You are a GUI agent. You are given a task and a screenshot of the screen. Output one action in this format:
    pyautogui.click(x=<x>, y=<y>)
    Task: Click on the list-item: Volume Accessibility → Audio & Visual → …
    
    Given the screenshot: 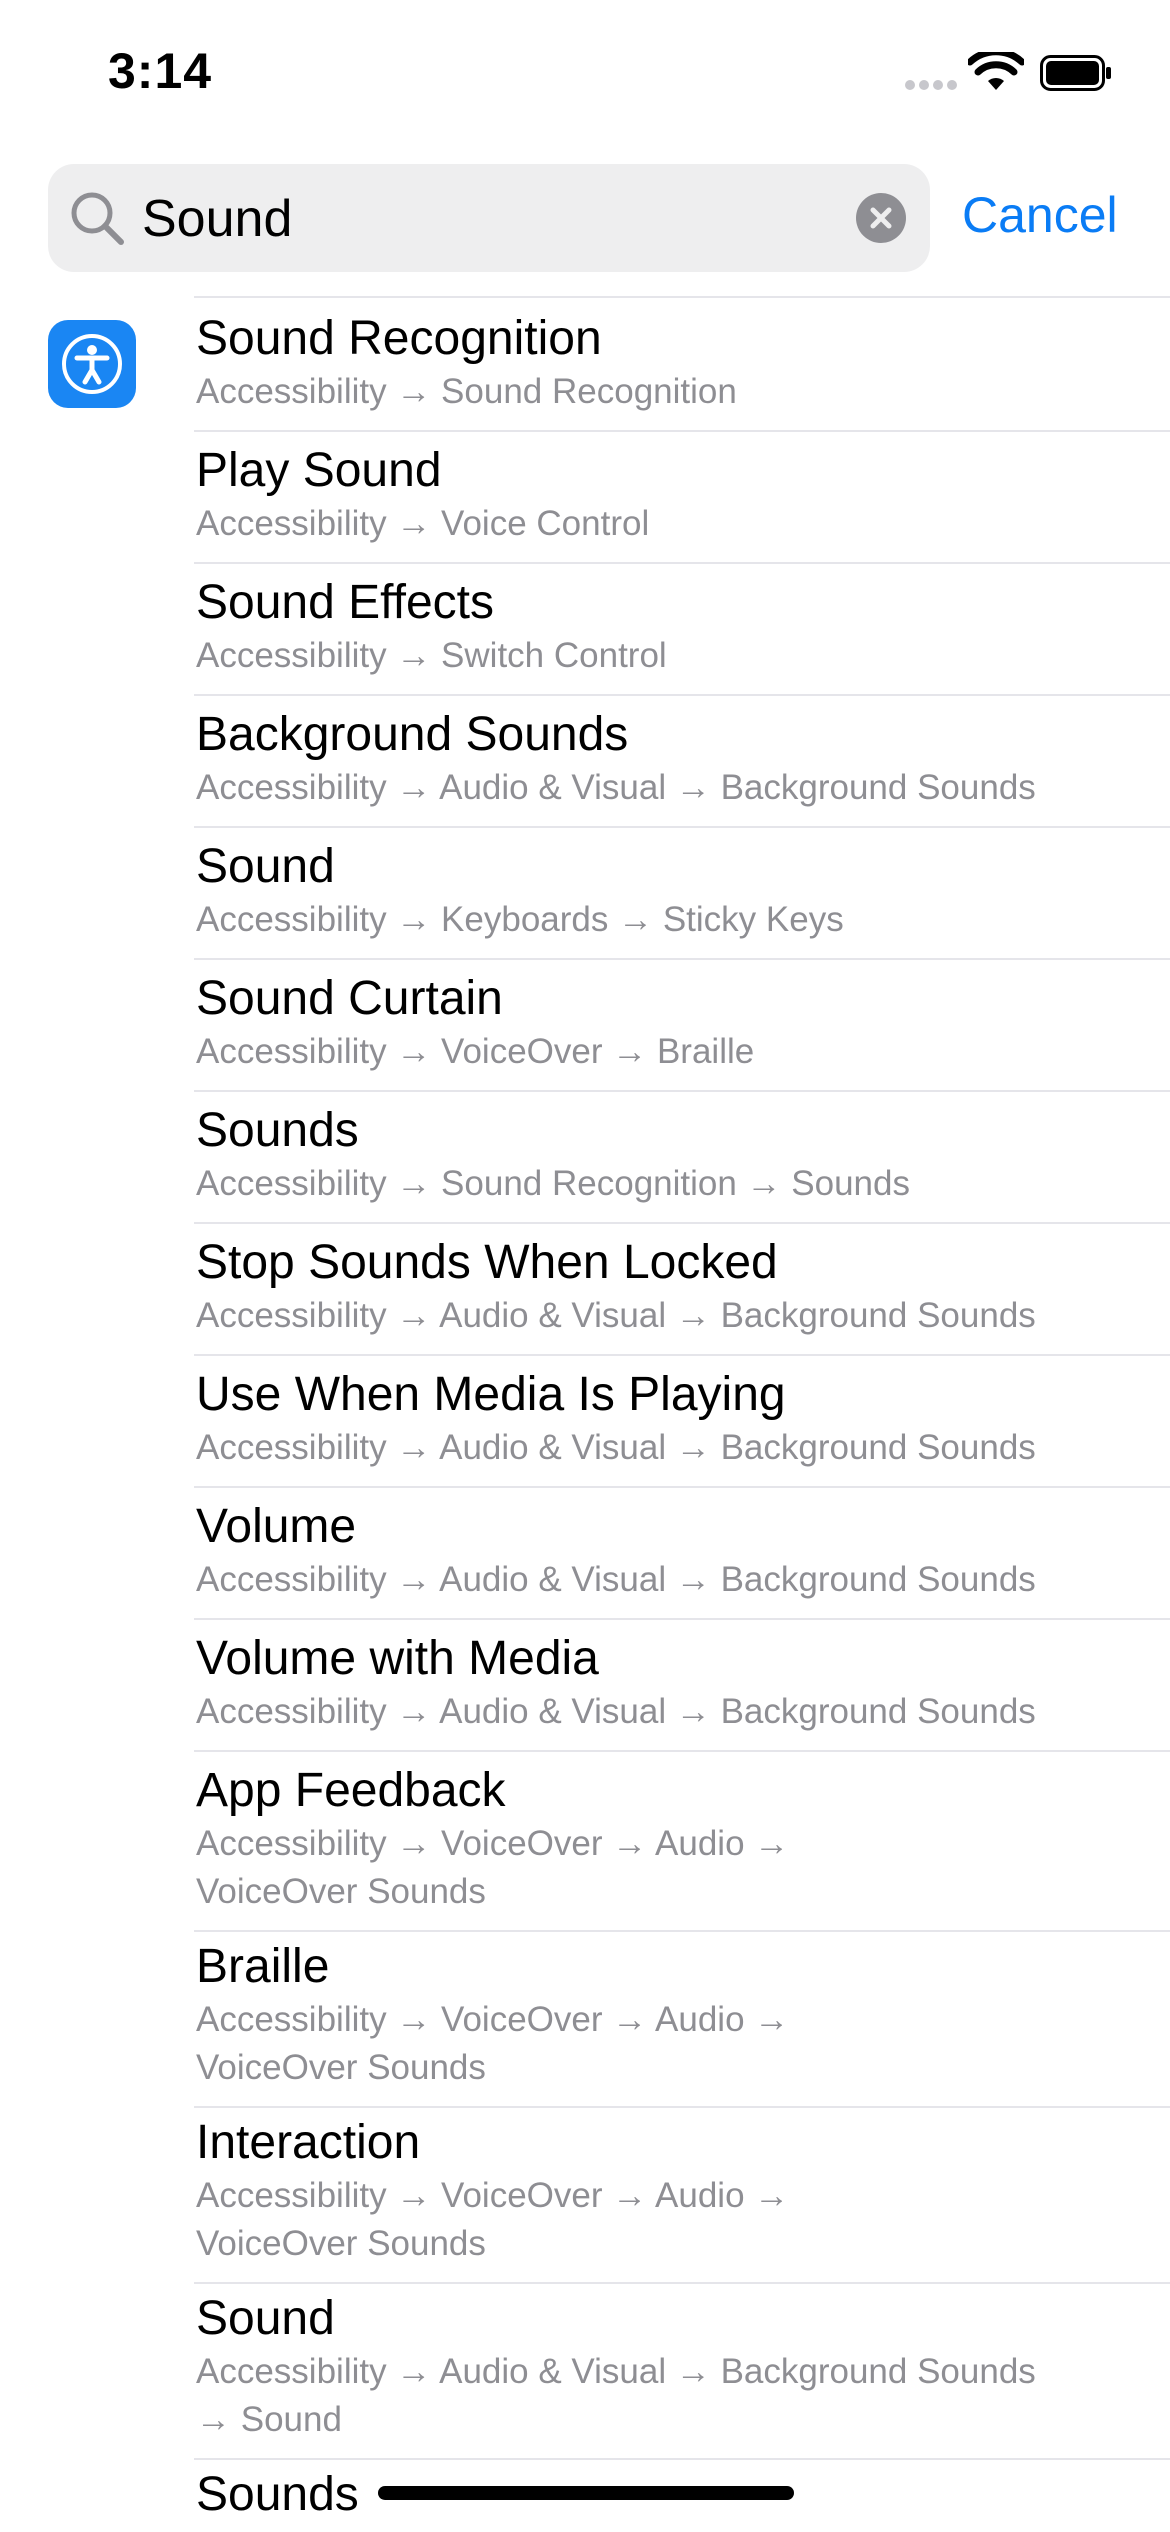 What is the action you would take?
    pyautogui.click(x=682, y=1559)
    